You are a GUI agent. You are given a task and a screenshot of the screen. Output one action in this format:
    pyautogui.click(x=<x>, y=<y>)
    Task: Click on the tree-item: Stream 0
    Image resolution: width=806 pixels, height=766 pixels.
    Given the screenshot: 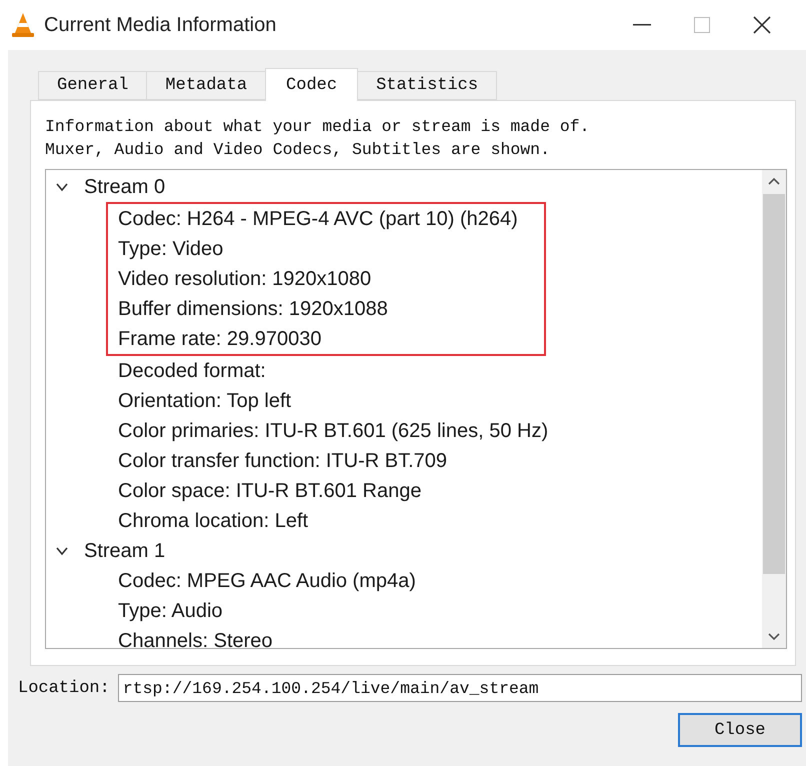 What is the action you would take?
    pyautogui.click(x=125, y=187)
    